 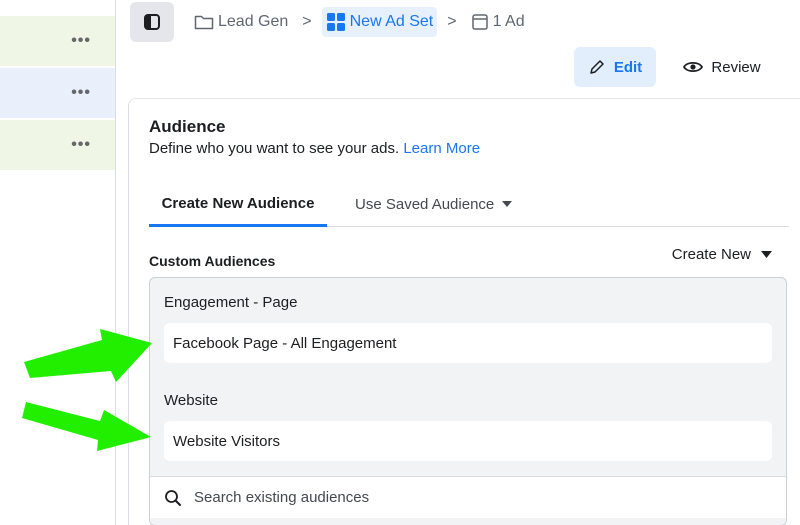 I want to click on tab-use-saved-audience-label: Use Saved Audience, so click(x=425, y=204).